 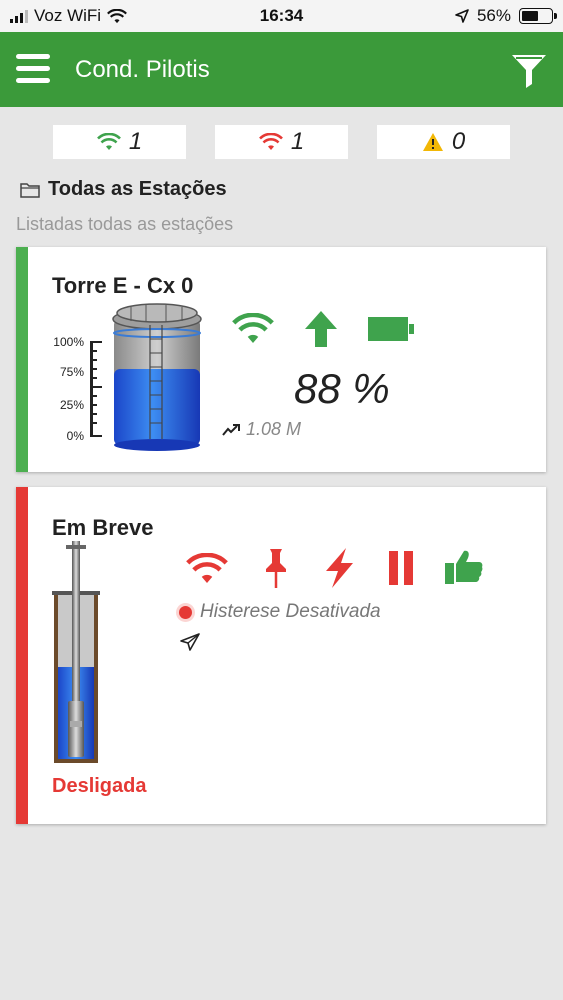 I want to click on thumbs-up-icon, so click(x=464, y=567).